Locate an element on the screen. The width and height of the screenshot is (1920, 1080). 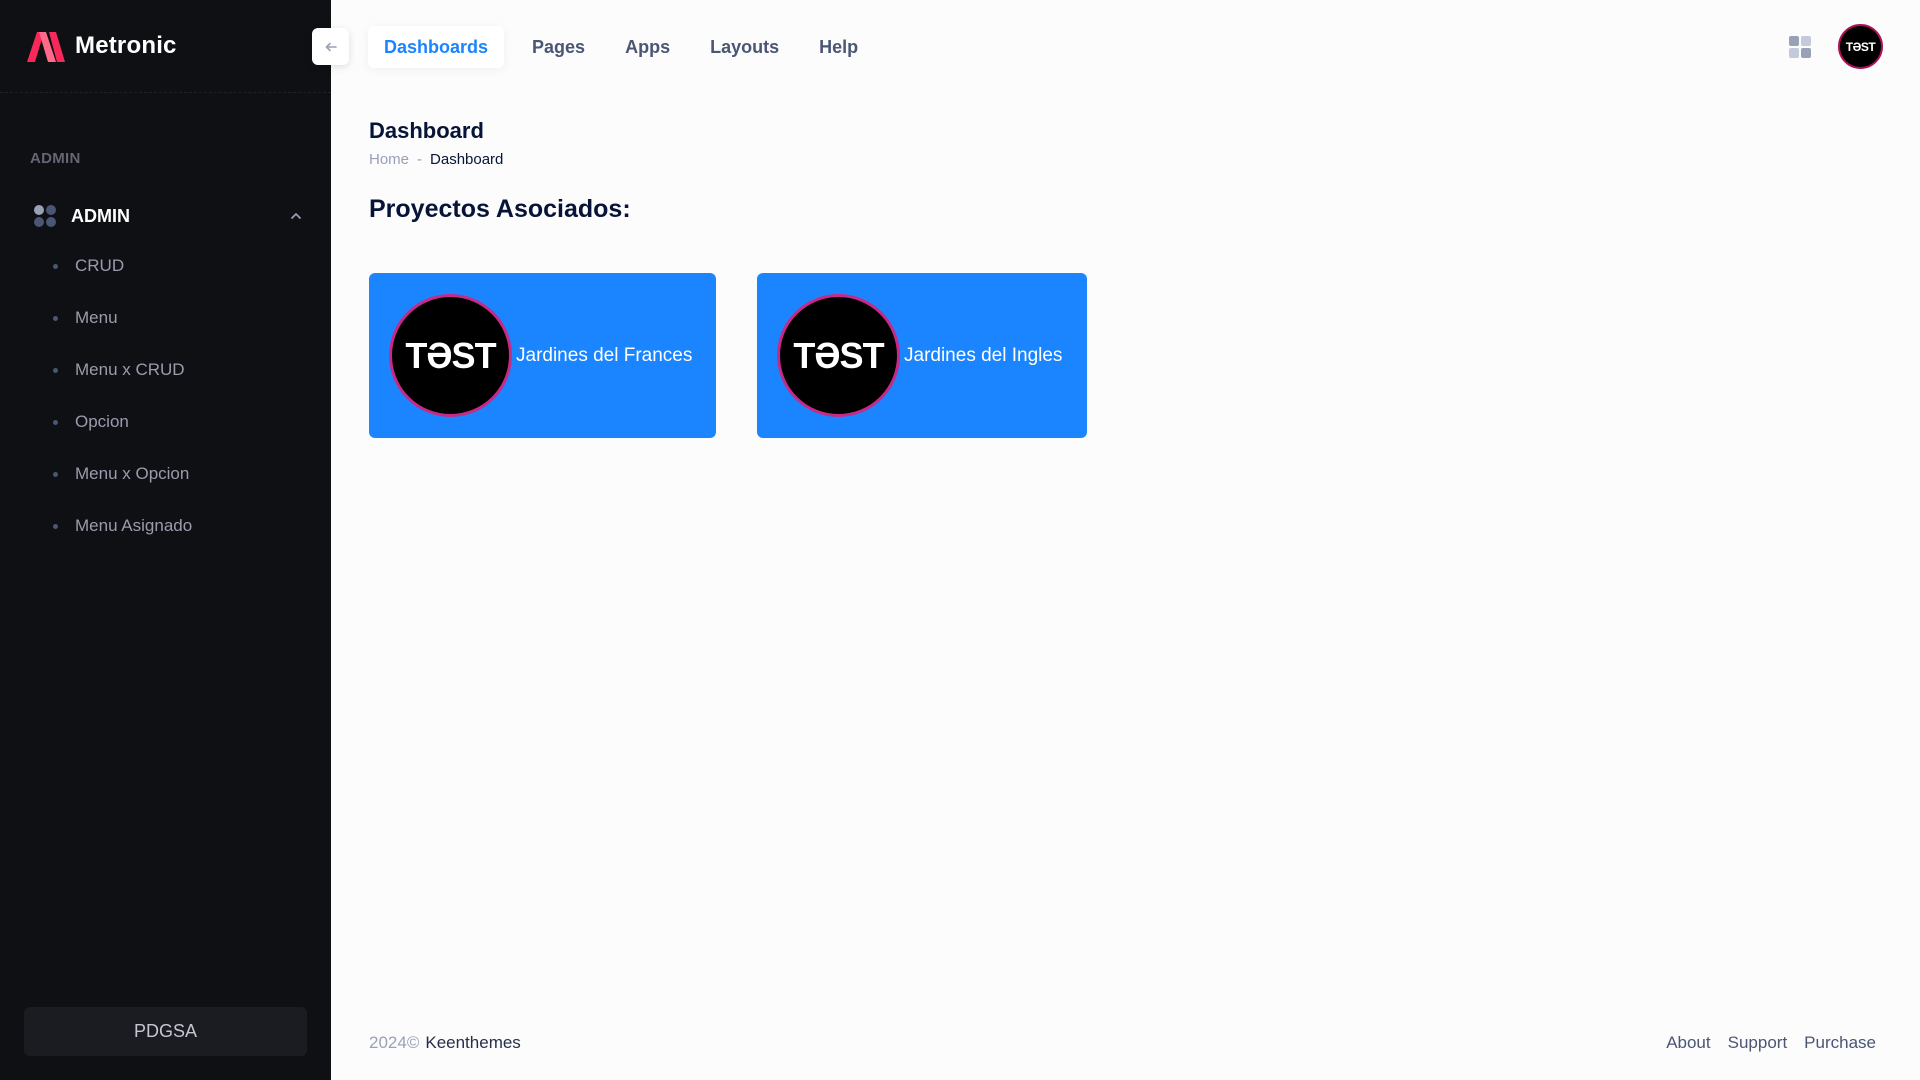
nav-help: Help is located at coordinates (838, 47).